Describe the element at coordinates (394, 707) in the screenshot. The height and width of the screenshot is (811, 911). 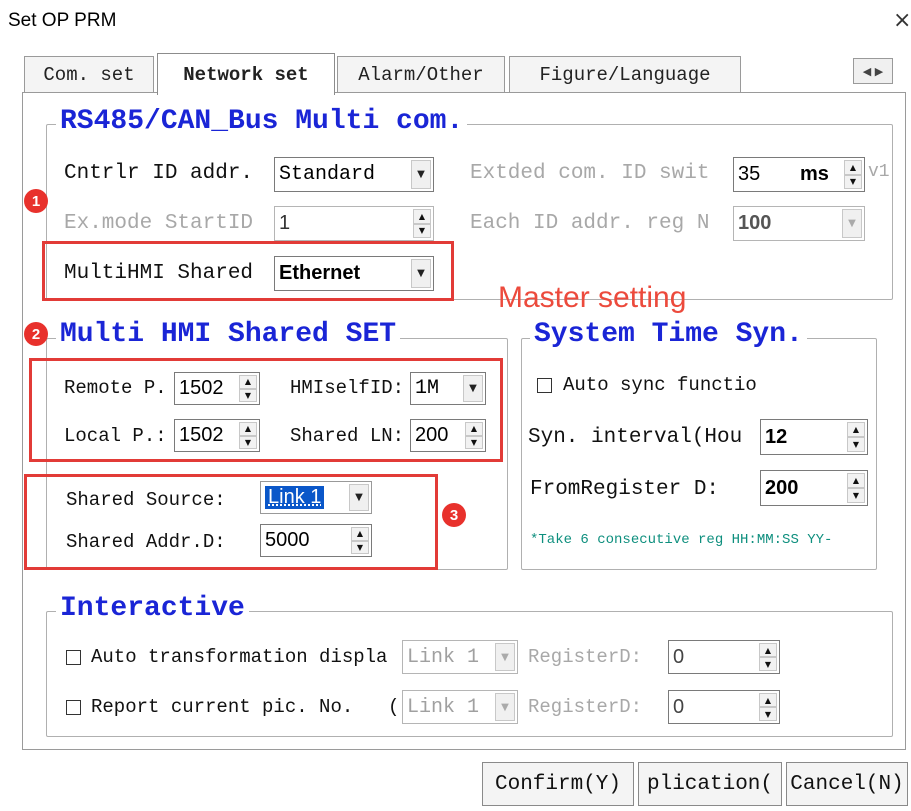
I see `report-paren: (` at that location.